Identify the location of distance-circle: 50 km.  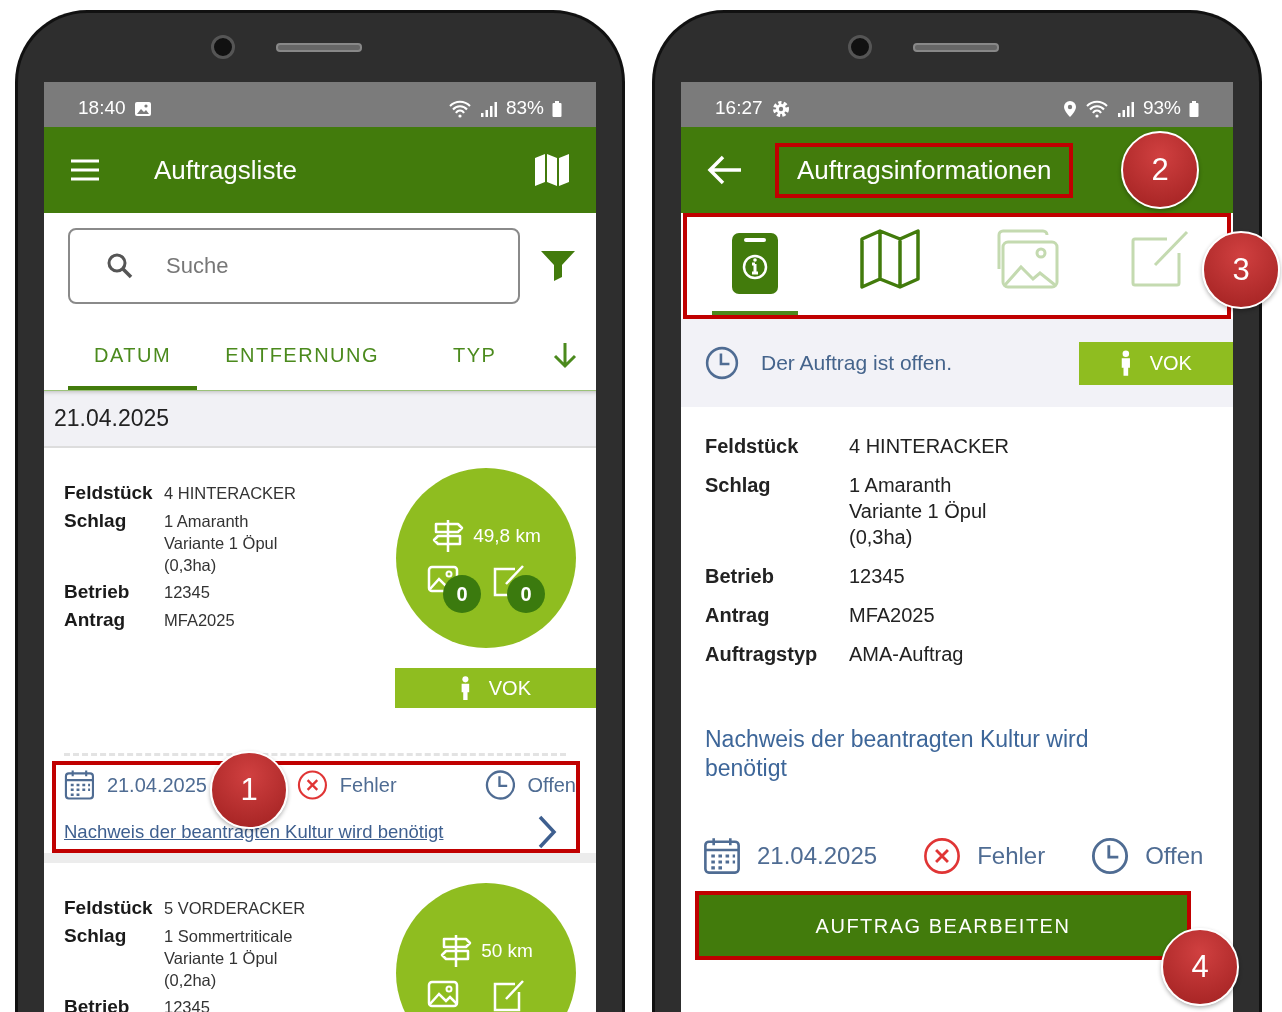
(486, 947).